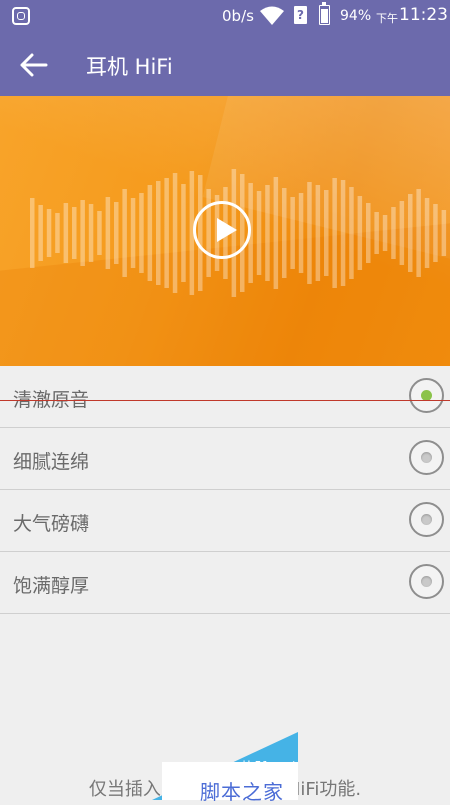  Describe the element at coordinates (222, 230) in the screenshot. I see `play-button` at that location.